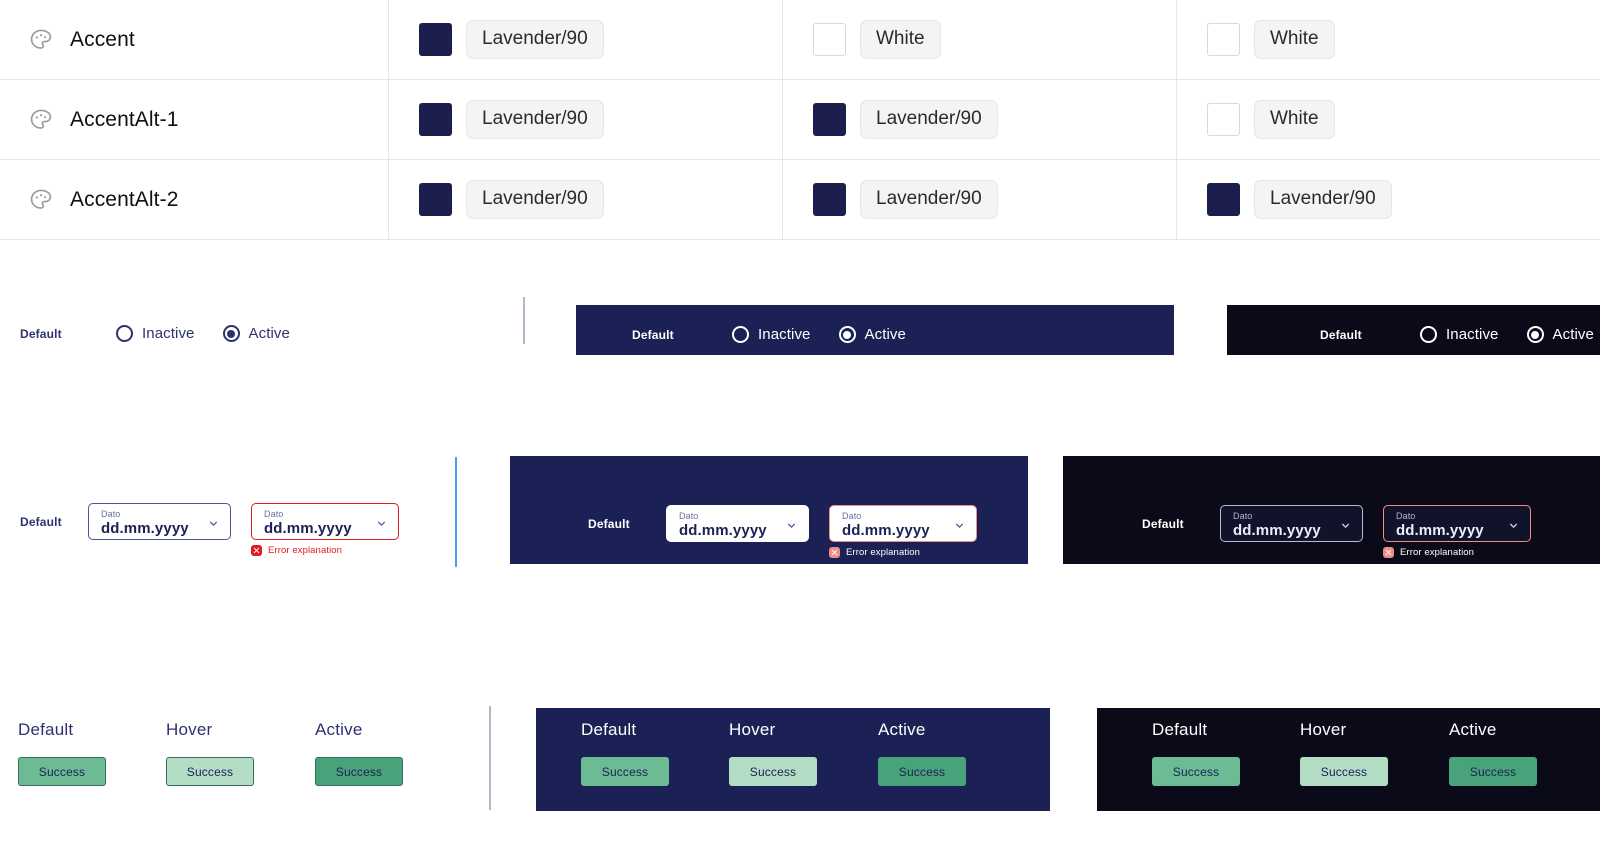  I want to click on section-divider-button, so click(490, 758).